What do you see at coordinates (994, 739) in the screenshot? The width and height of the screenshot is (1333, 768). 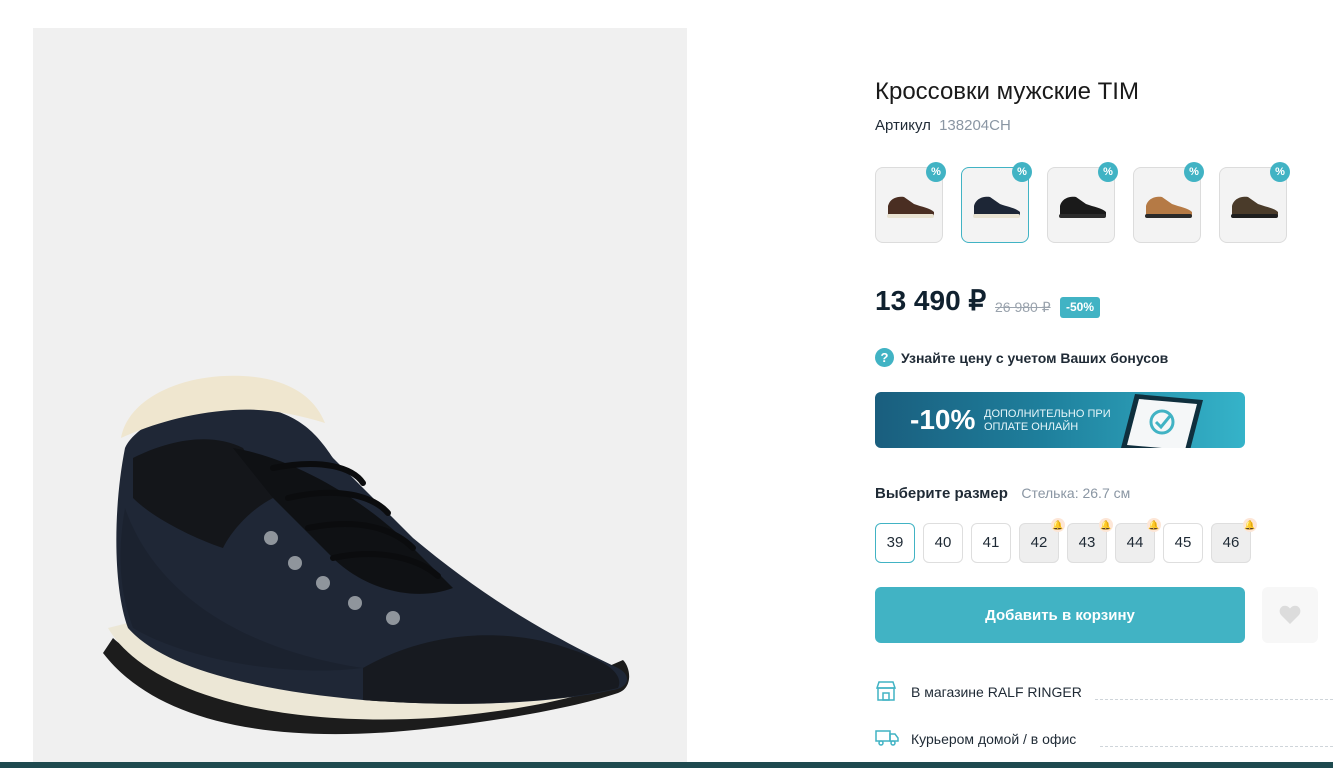 I see `courier-text: Курьером домой / в офис` at bounding box center [994, 739].